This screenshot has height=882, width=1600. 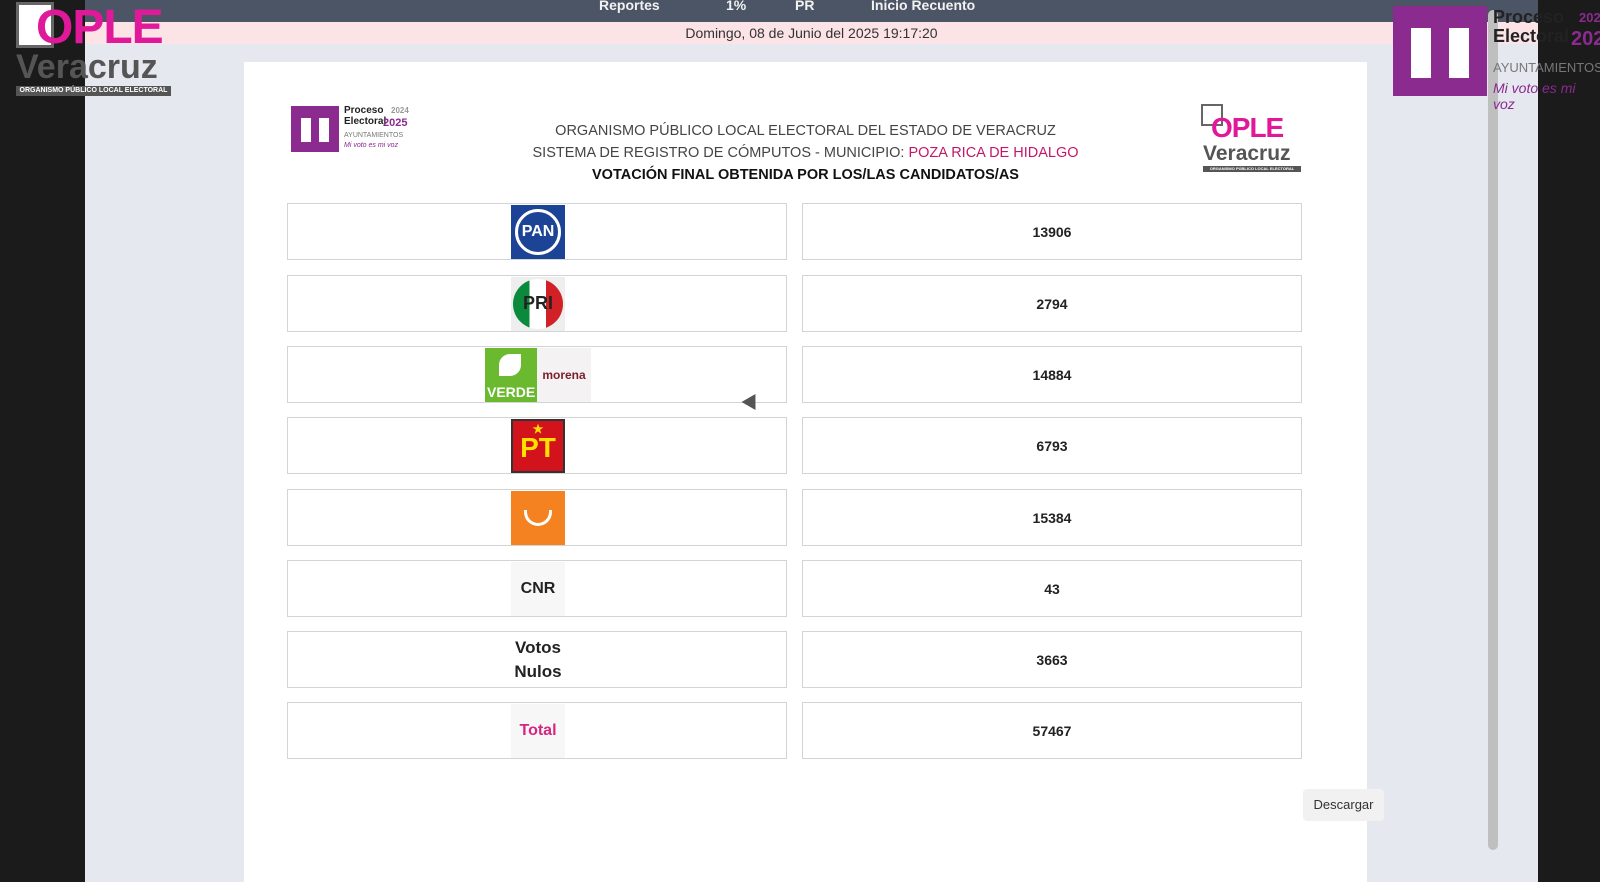 I want to click on votos-nulos-label: Votos Nulos, so click(x=538, y=659).